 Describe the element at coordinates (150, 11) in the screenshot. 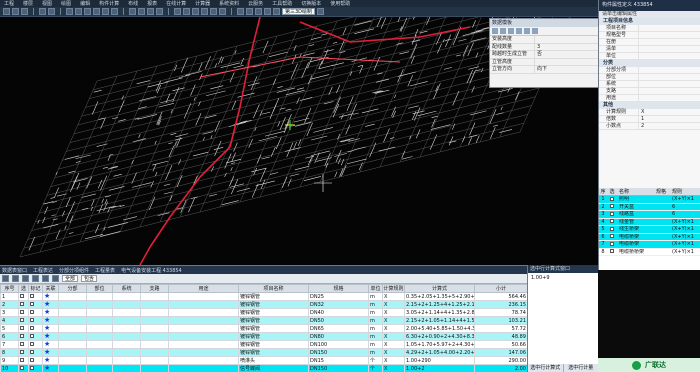

I see `pan-icon` at that location.